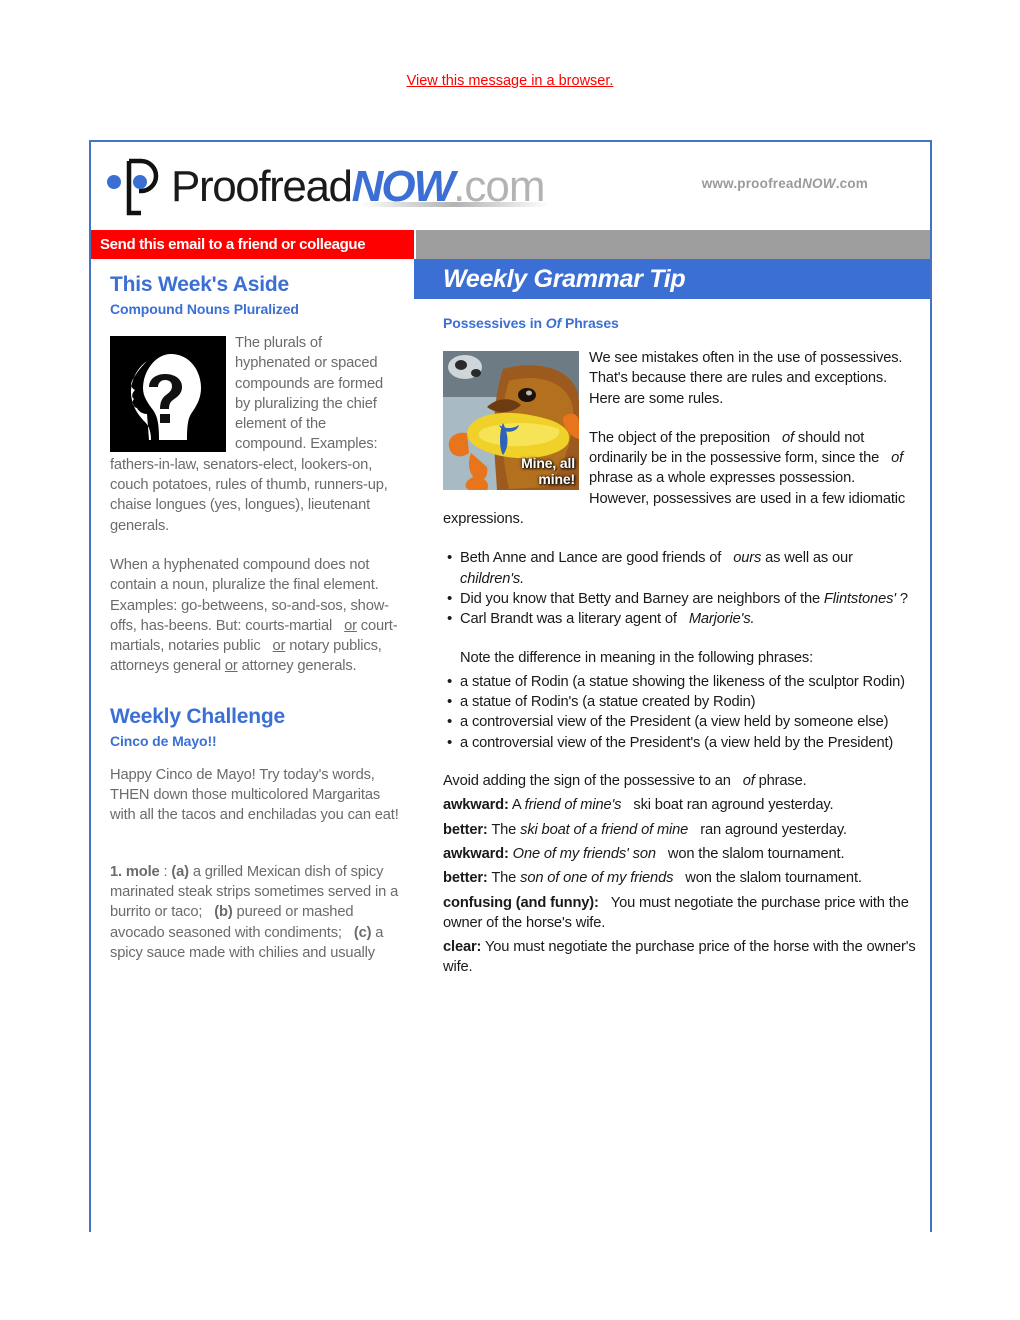  I want to click on url-italic-now: NOW, so click(819, 183).